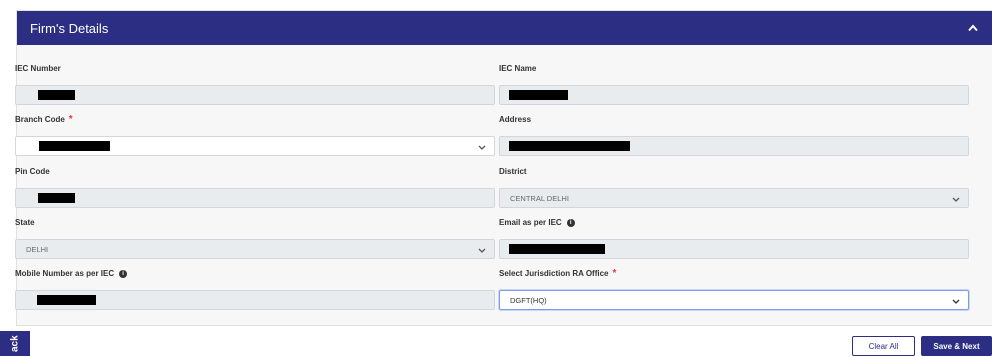 The width and height of the screenshot is (992, 356). I want to click on branch-code-label: Branch Code *, so click(44, 119).